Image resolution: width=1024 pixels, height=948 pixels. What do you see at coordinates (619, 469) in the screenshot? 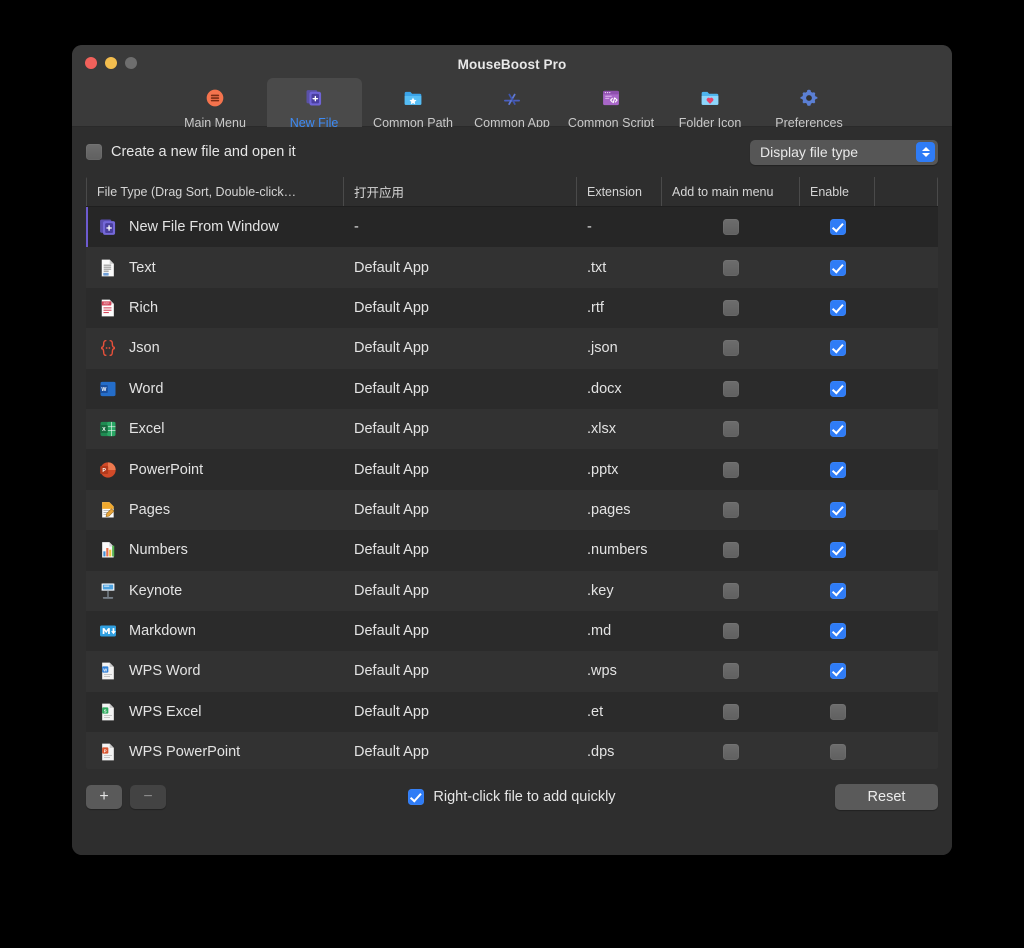
I see `cell-extension: .pptx` at bounding box center [619, 469].